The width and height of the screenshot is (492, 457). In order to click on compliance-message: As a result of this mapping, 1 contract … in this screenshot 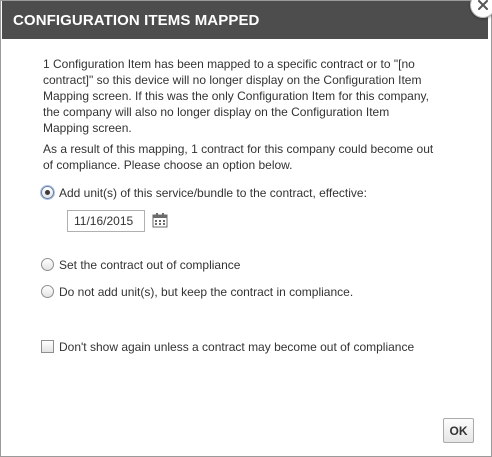, I will do `click(238, 157)`.